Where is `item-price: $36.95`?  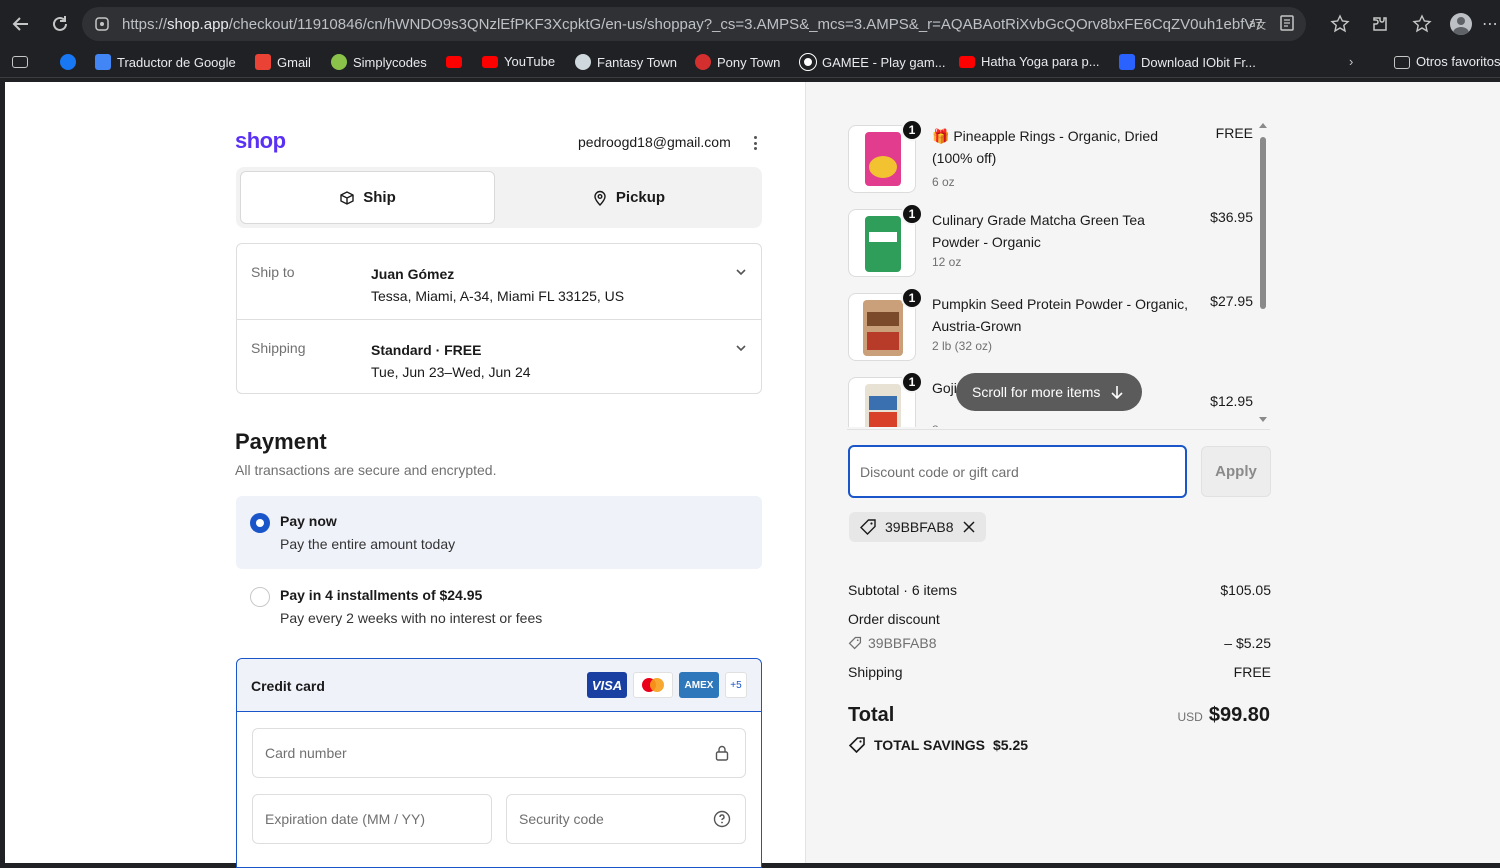
item-price: $36.95 is located at coordinates (1231, 217).